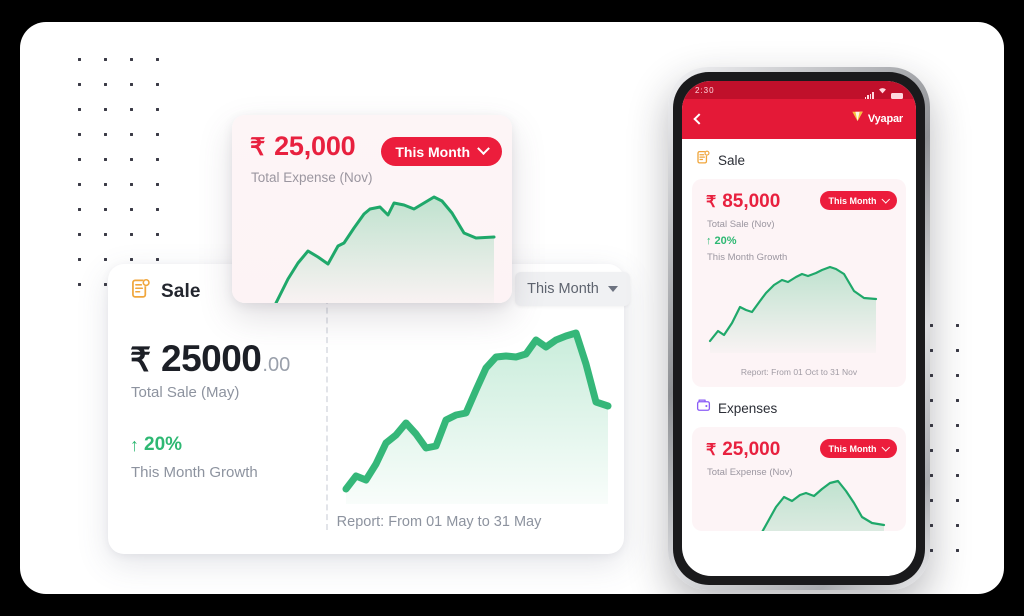 This screenshot has height=616, width=1024. Describe the element at coordinates (799, 119) in the screenshot. I see `phone-app-bar: Vyapar` at that location.